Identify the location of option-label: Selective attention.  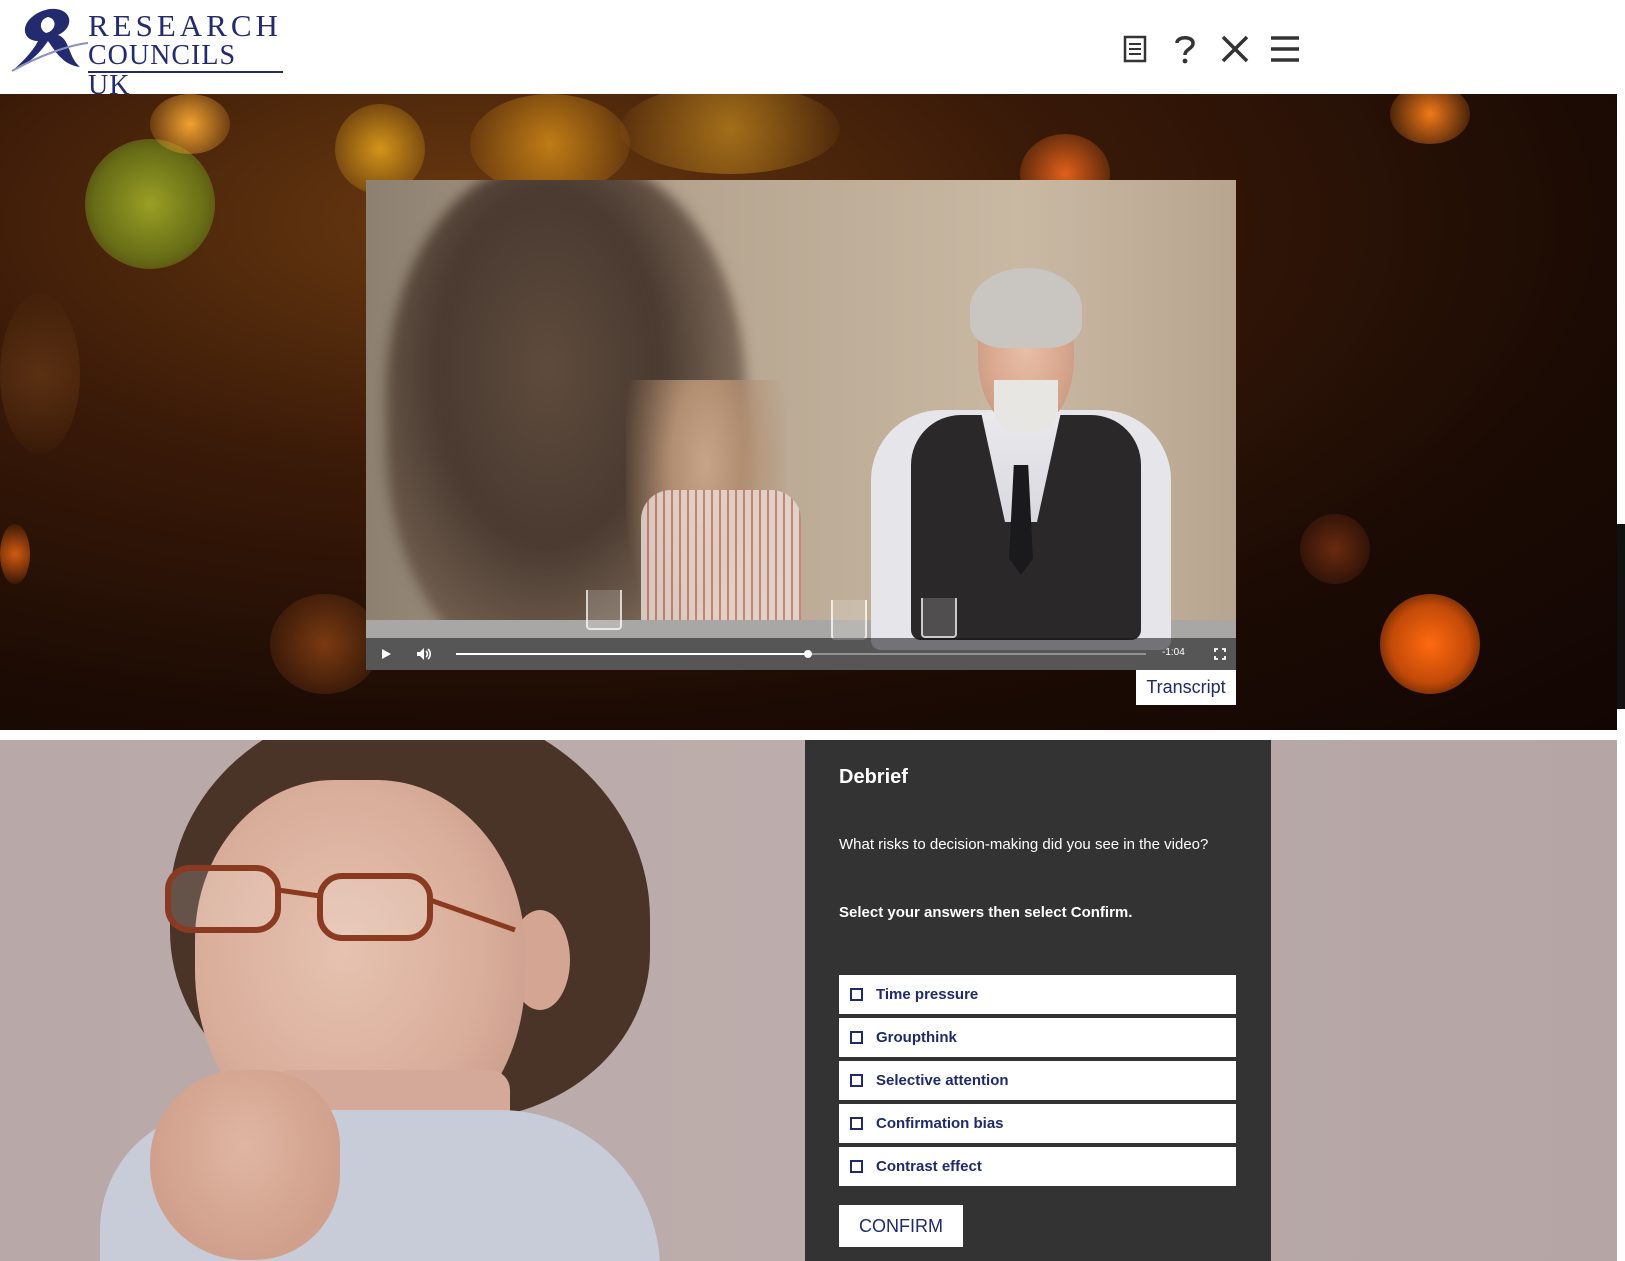
(942, 1080).